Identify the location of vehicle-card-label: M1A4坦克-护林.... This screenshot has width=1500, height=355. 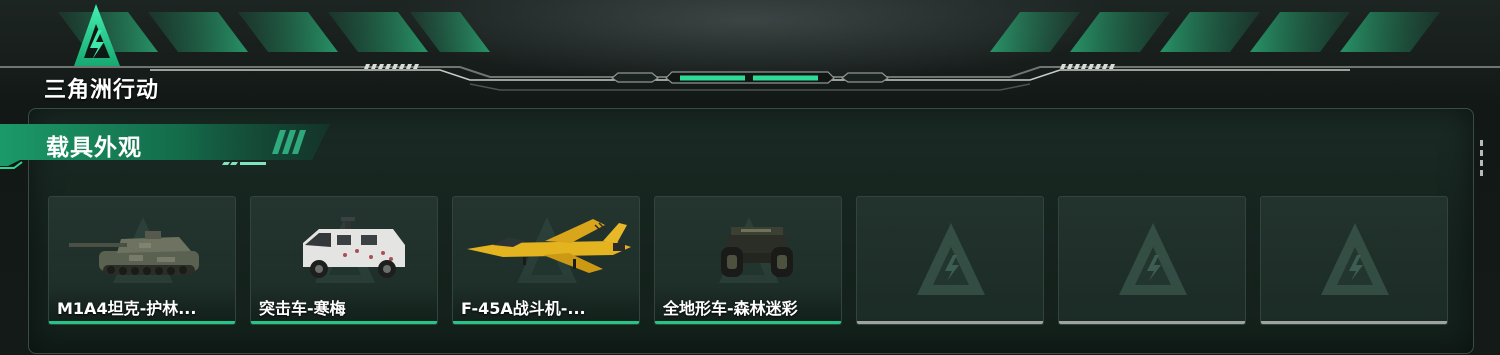
(127, 308).